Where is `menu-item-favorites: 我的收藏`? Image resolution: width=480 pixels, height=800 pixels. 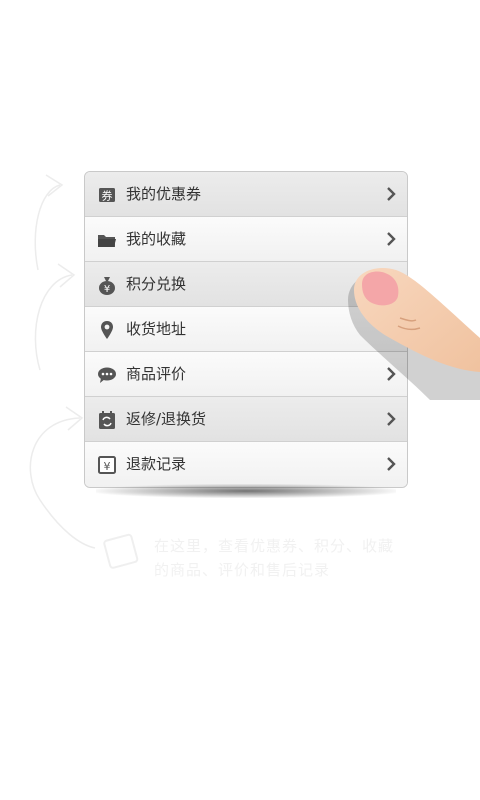
menu-item-favorites: 我的收藏 is located at coordinates (246, 239).